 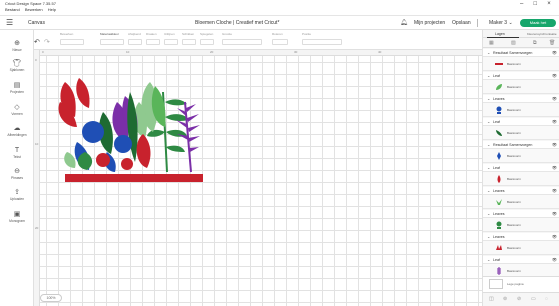 What do you see at coordinates (37, 42) in the screenshot?
I see `undo-icon: ↶` at bounding box center [37, 42].